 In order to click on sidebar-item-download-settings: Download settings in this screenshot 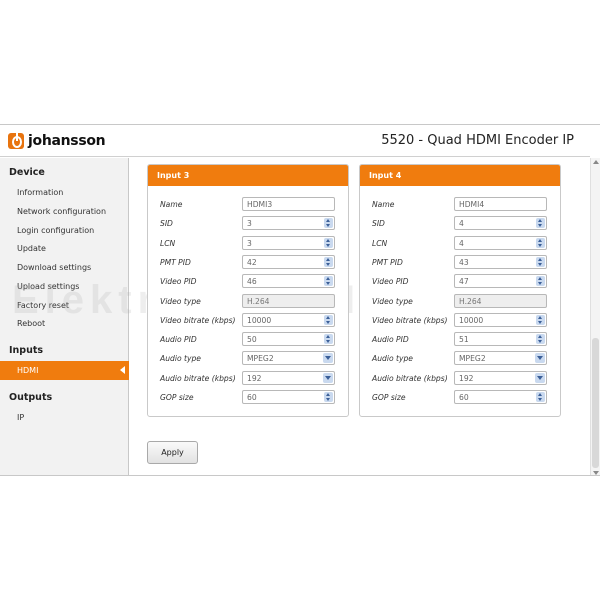, I will do `click(54, 267)`.